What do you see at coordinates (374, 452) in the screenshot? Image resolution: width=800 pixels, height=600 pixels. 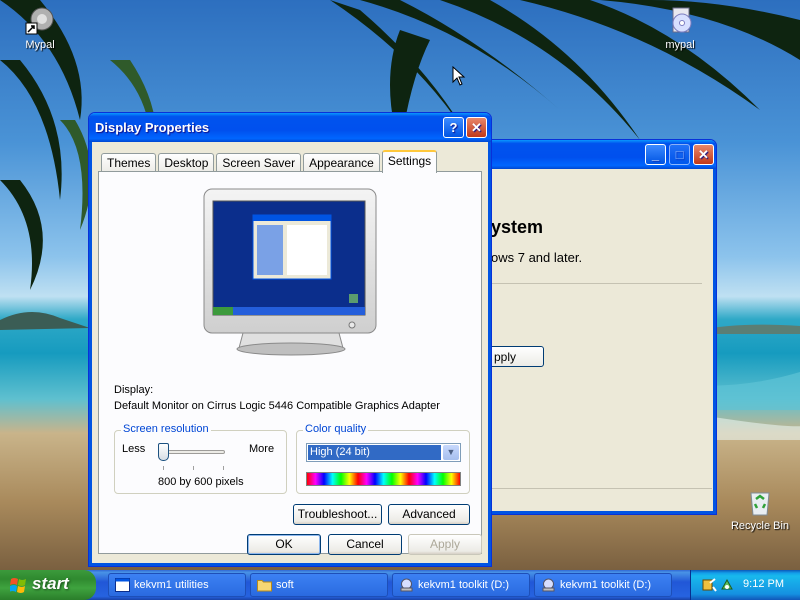 I see `color-quality-value: High (24 bit)` at bounding box center [374, 452].